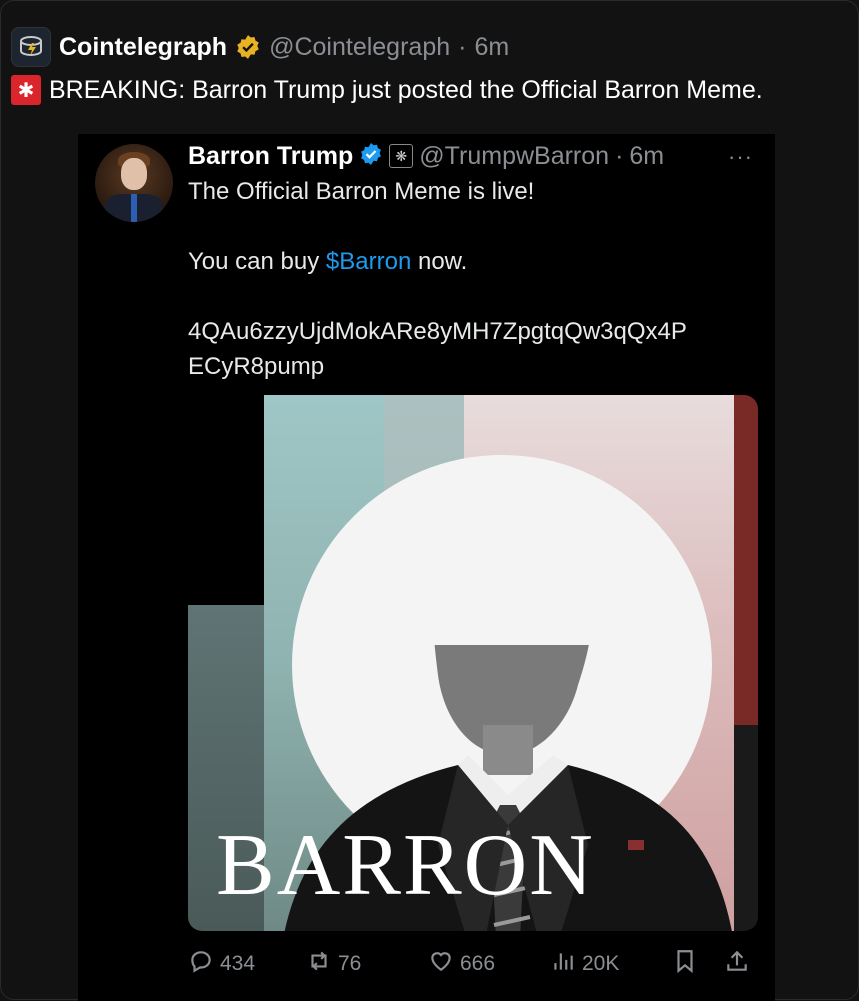  I want to click on tweet-line-2: You can buy $Barron now., so click(328, 261).